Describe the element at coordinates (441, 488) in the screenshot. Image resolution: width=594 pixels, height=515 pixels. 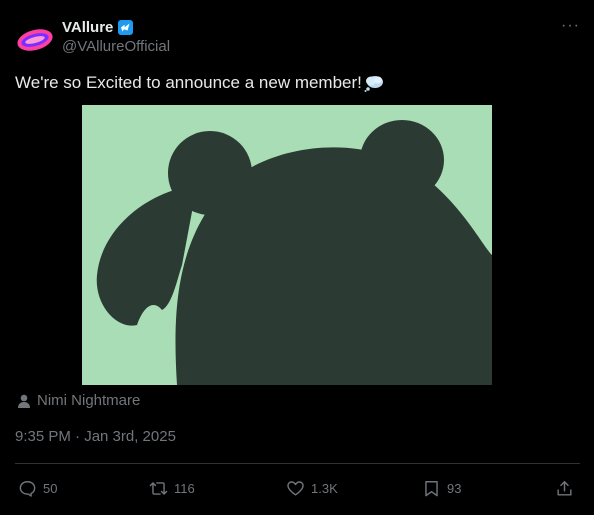
I see `bookmark-button: 93` at that location.